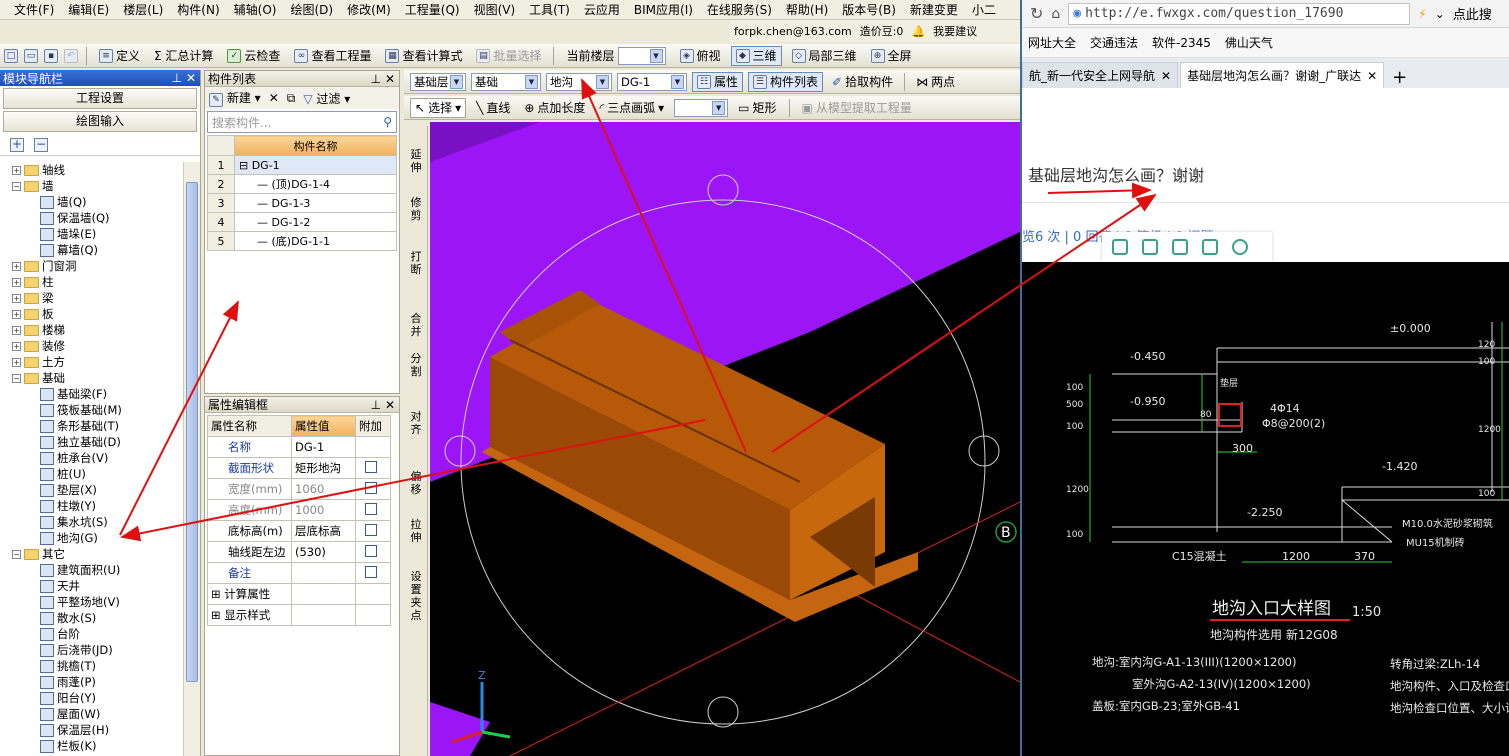 Image resolution: width=1509 pixels, height=756 pixels. What do you see at coordinates (964, 317) in the screenshot?
I see `cross-window-arrows` at bounding box center [964, 317].